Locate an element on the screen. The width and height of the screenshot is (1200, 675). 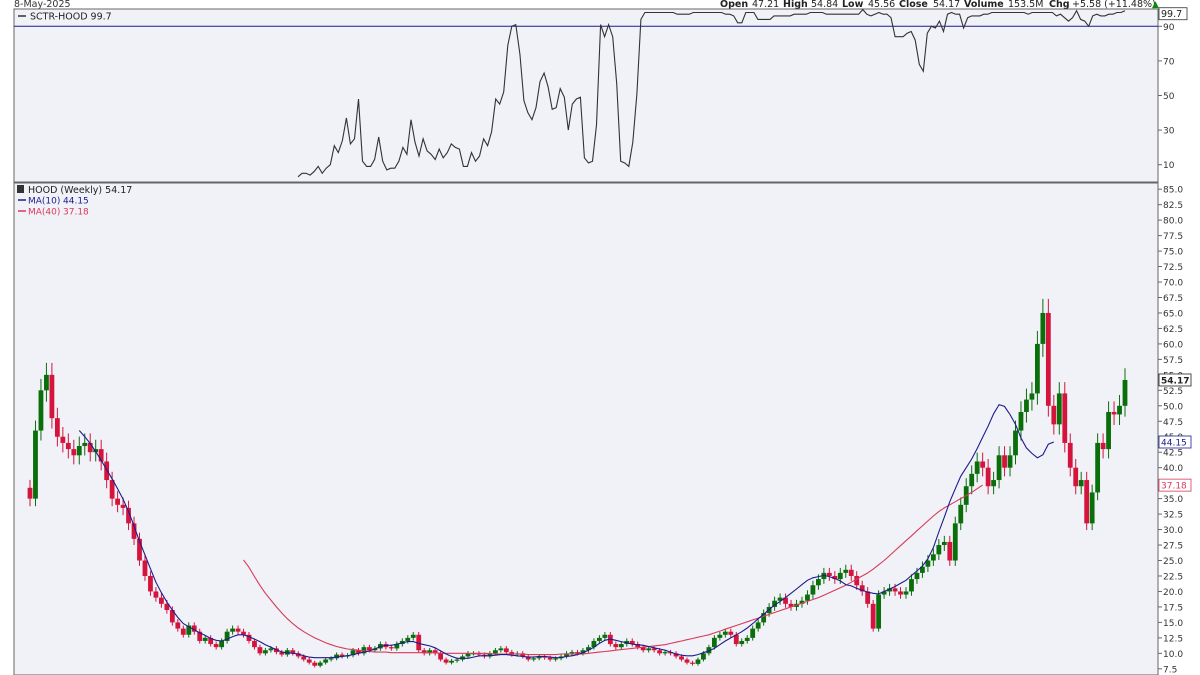
price-y-tick-label: 65.0 is located at coordinates (1173, 314).